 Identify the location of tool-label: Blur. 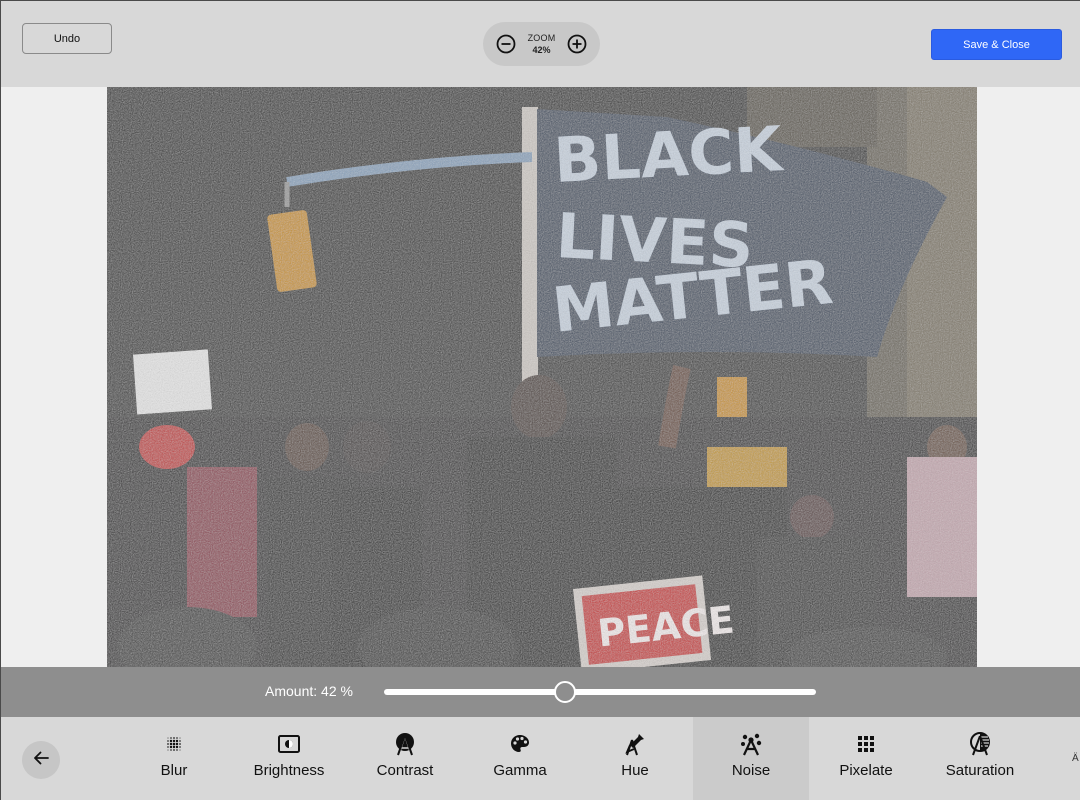
(174, 770).